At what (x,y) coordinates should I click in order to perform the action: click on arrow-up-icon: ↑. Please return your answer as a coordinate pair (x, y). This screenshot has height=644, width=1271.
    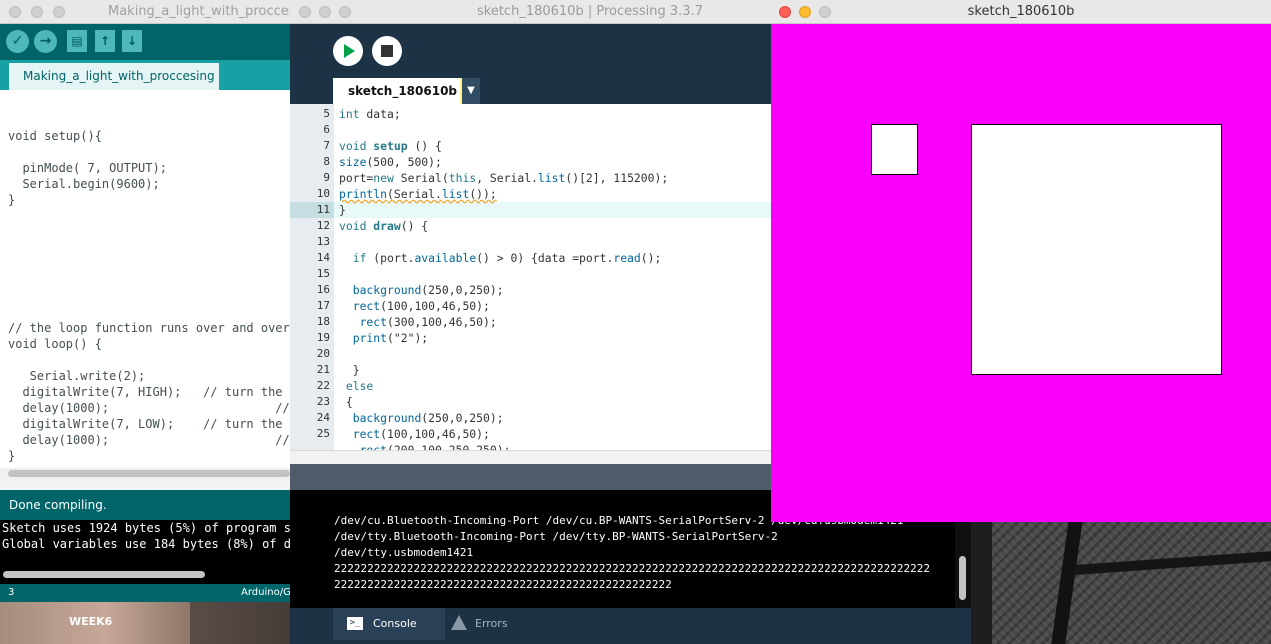
    Looking at the image, I should click on (105, 41).